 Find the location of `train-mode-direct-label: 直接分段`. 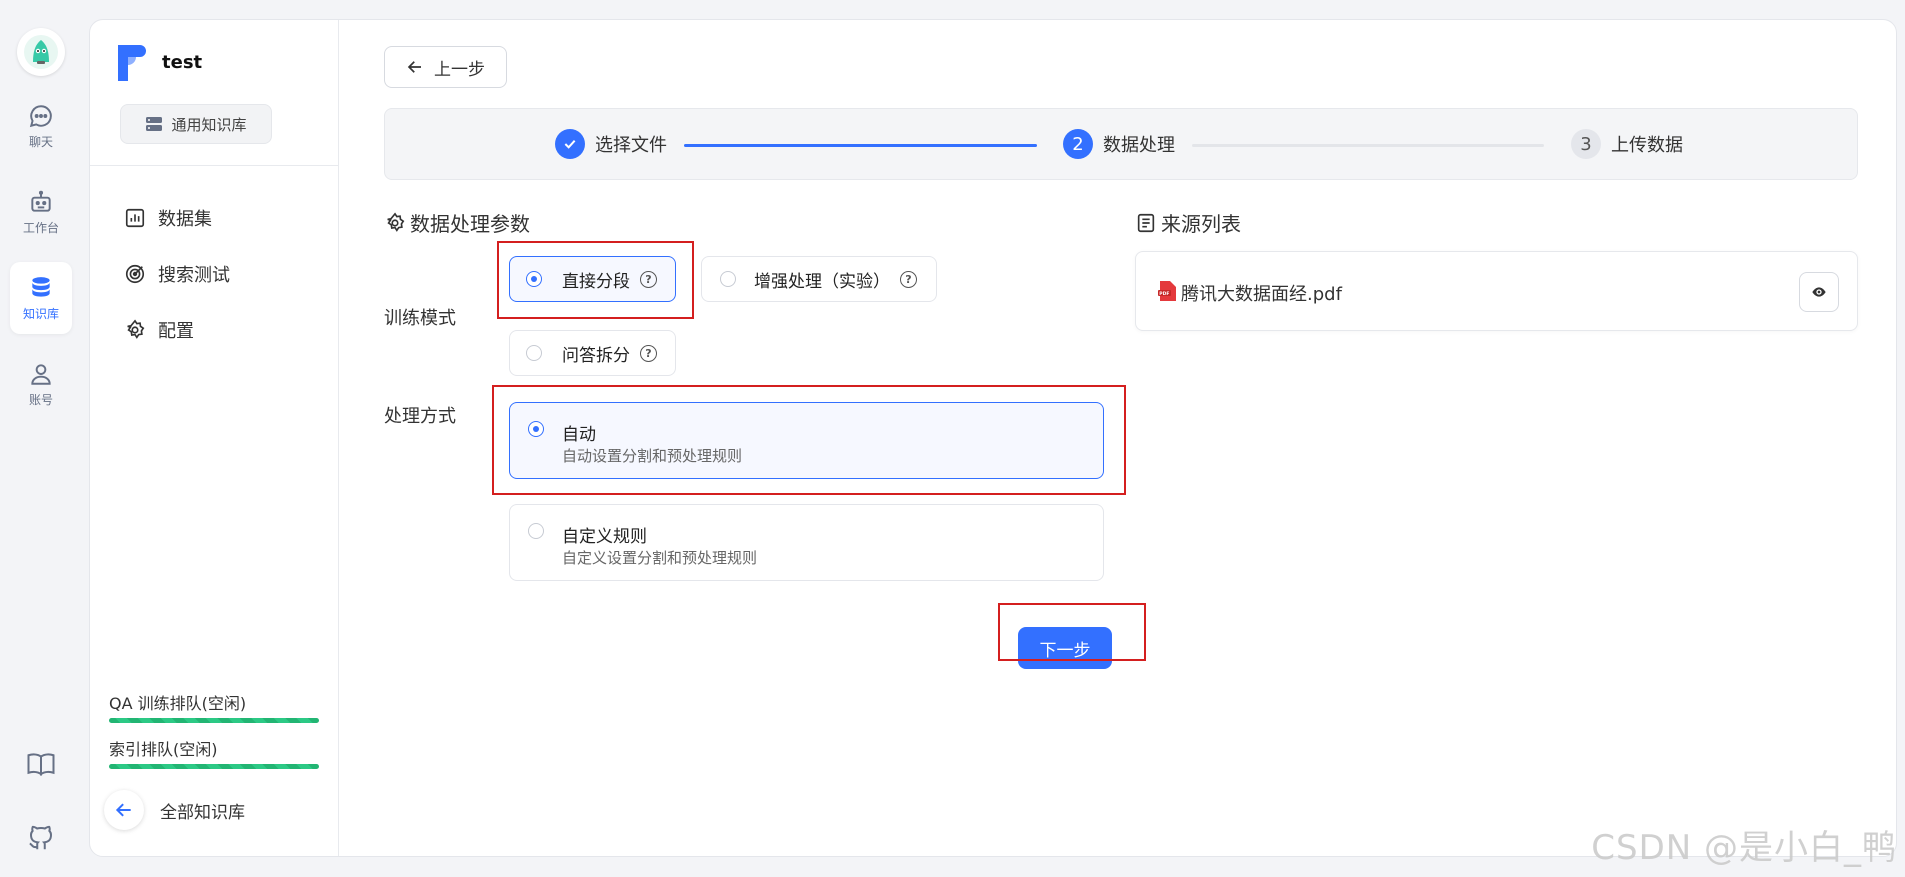

train-mode-direct-label: 直接分段 is located at coordinates (596, 281).